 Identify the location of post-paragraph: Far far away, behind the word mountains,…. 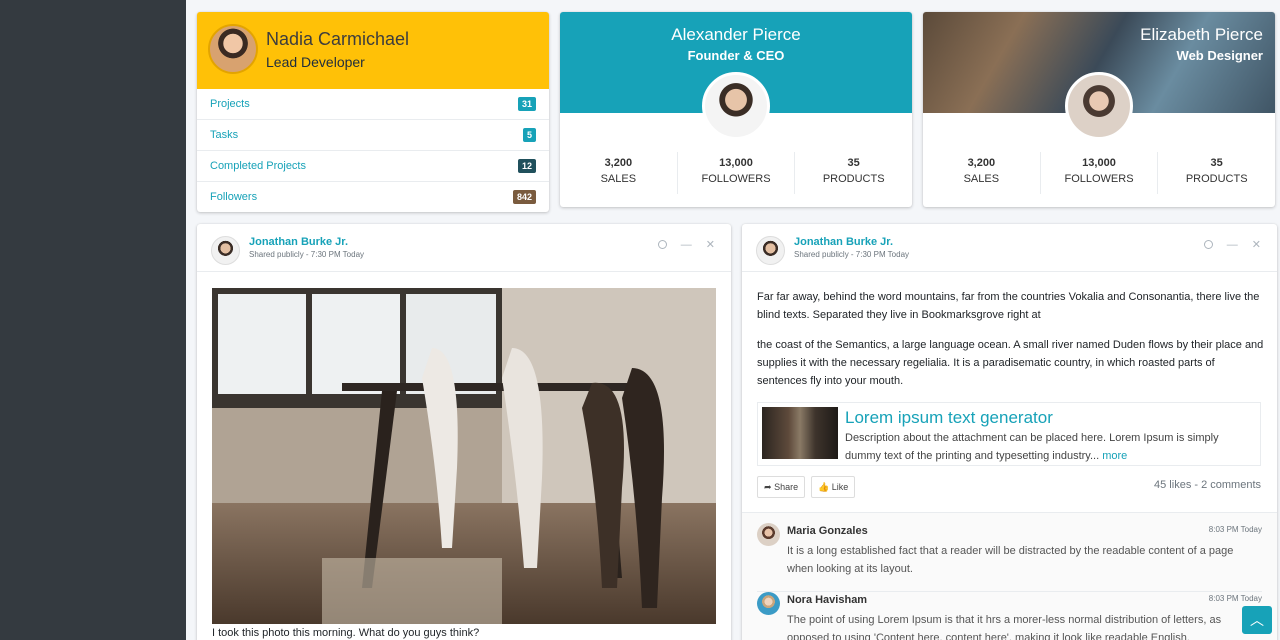
(1008, 306).